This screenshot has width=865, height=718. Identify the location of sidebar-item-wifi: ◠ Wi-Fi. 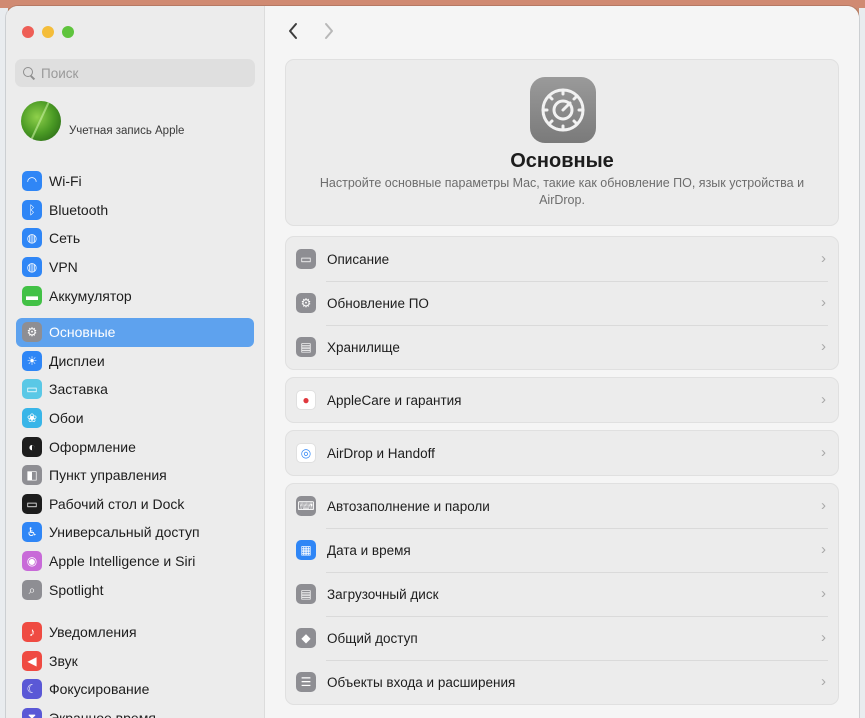
(135, 181).